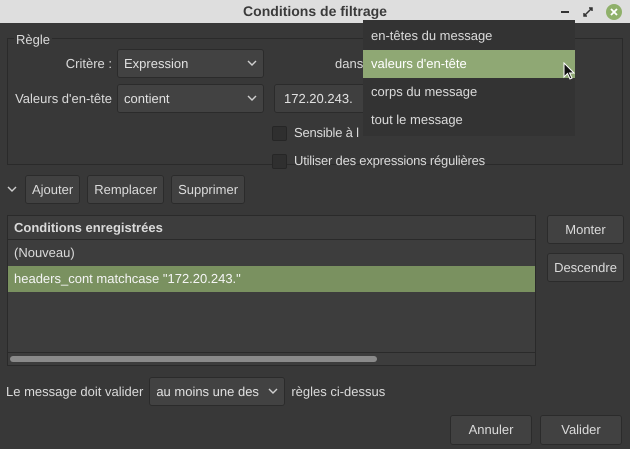 The width and height of the screenshot is (630, 449). What do you see at coordinates (614, 12) in the screenshot?
I see `close-icon` at bounding box center [614, 12].